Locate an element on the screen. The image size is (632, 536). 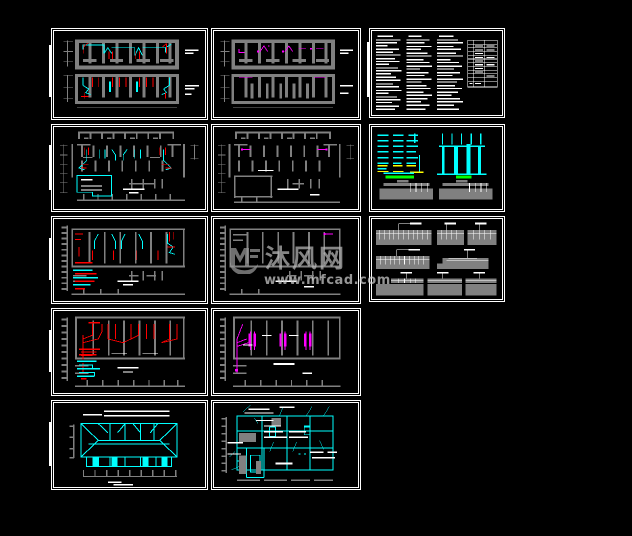
drawing-sheet-third-floor-water-supply-plan is located at coordinates (129, 260).